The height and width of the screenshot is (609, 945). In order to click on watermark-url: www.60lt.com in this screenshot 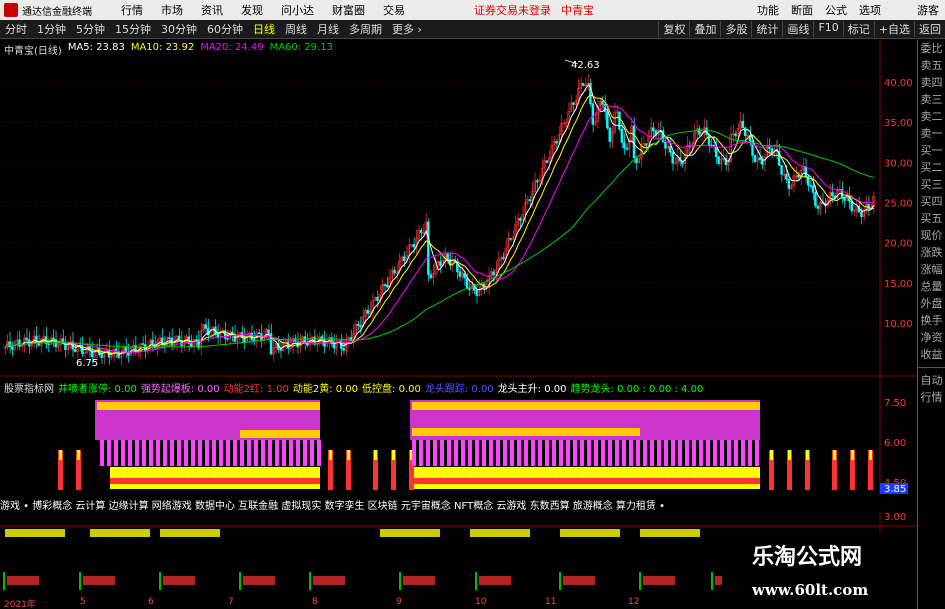, I will do `click(810, 590)`.